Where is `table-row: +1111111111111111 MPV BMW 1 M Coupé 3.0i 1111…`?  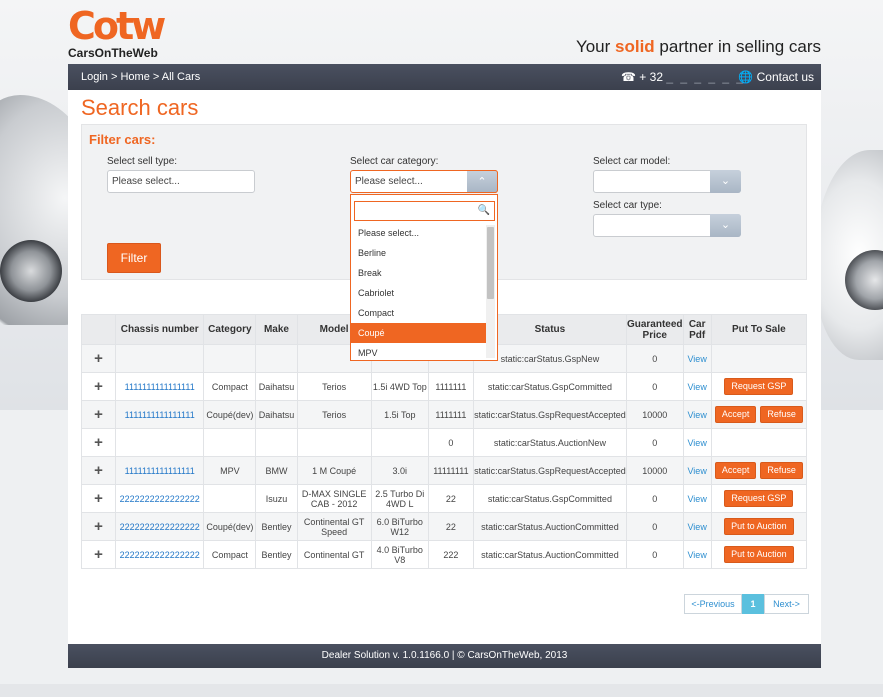 table-row: +1111111111111111 MPV BMW 1 M Coupé 3.0i 1111… is located at coordinates (444, 470).